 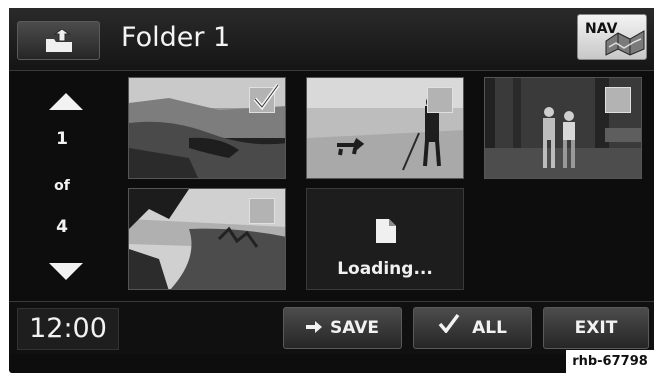 What do you see at coordinates (625, 44) in the screenshot?
I see `map-icon` at bounding box center [625, 44].